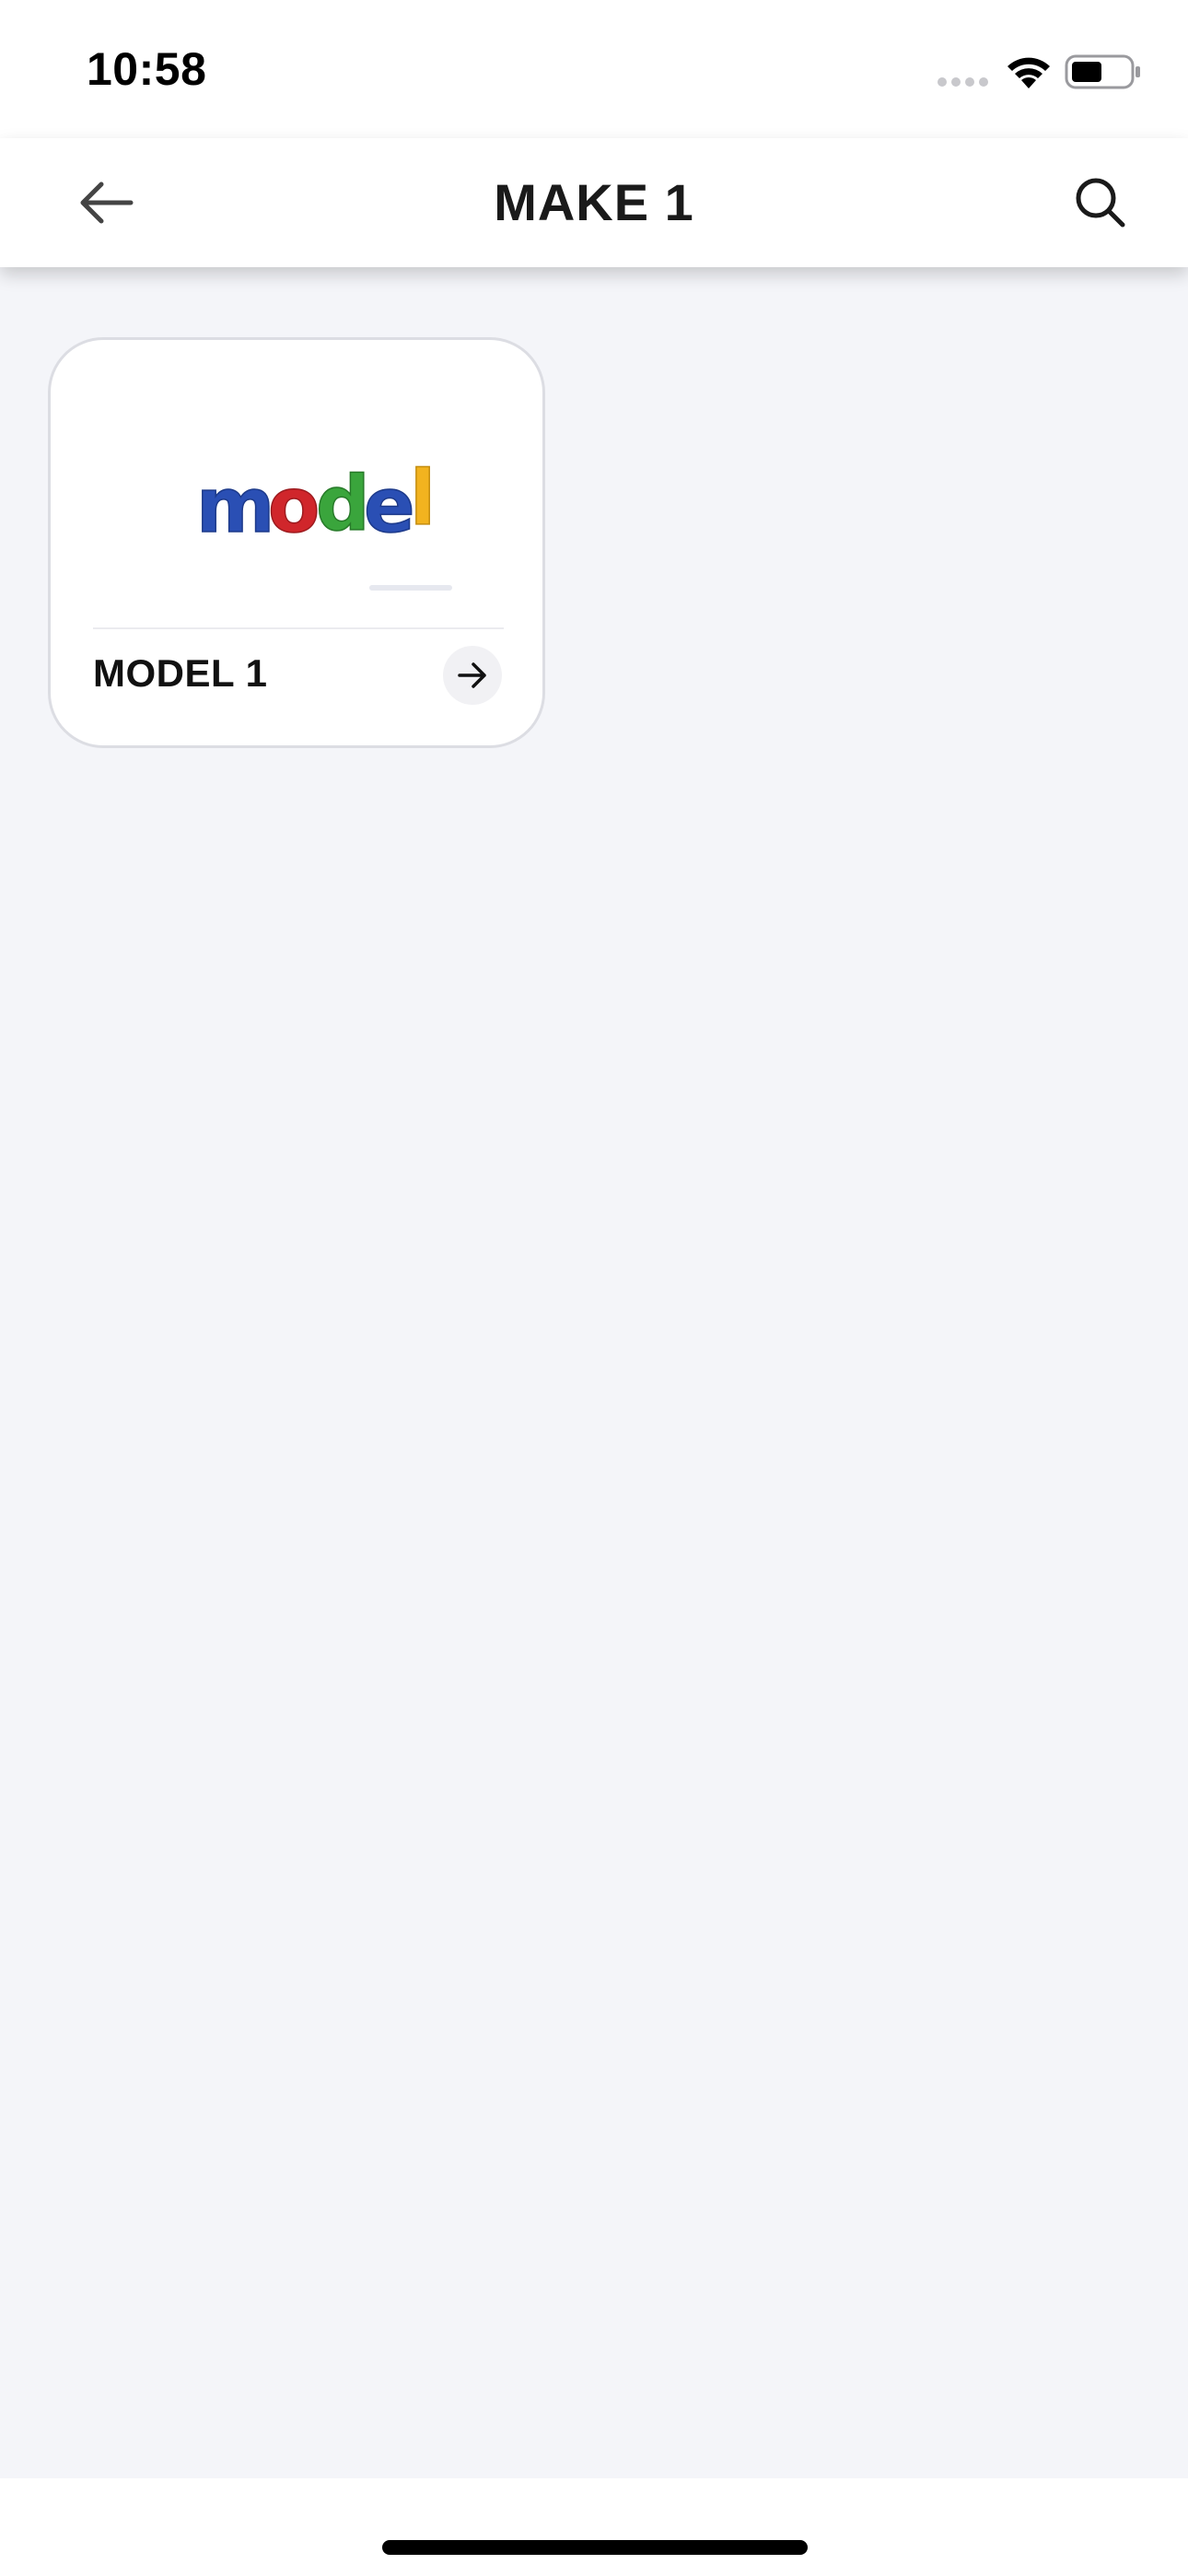 The height and width of the screenshot is (2576, 1188). What do you see at coordinates (389, 506) in the screenshot?
I see `svg-text: e` at bounding box center [389, 506].